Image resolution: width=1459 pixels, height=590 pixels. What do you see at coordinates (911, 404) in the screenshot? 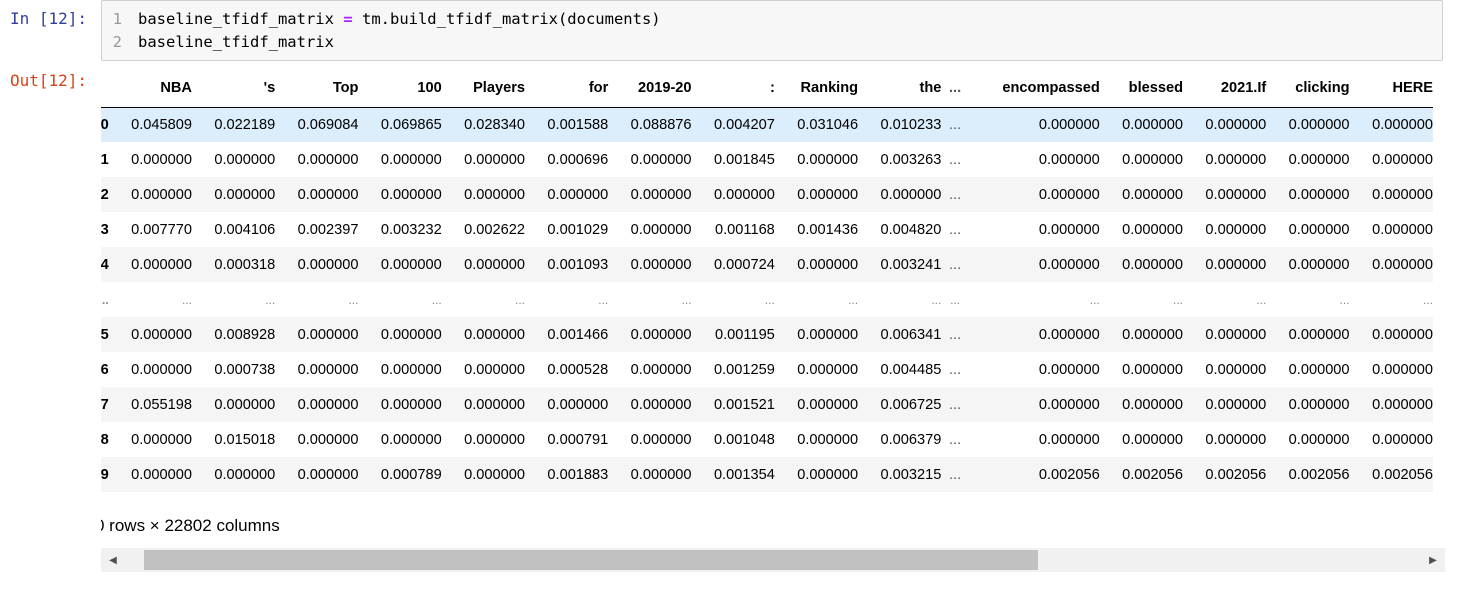
I see `table-cell: 0.006725` at bounding box center [911, 404].